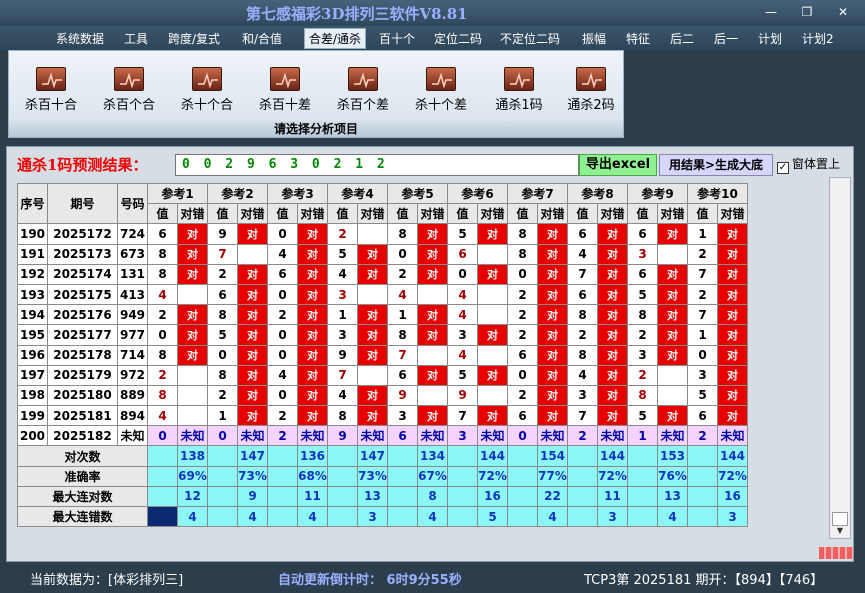 The height and width of the screenshot is (593, 865). I want to click on col-header: 期号, so click(82, 203).